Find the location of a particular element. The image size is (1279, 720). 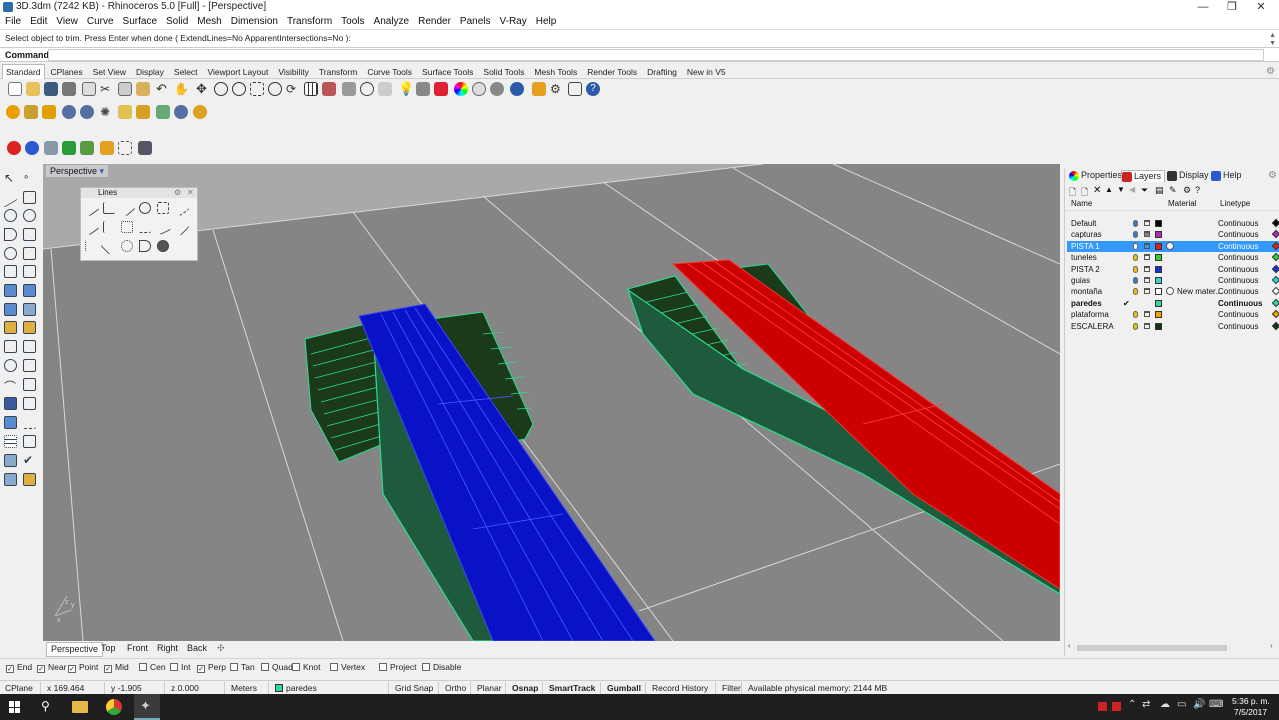

surface-icon is located at coordinates (10, 271).